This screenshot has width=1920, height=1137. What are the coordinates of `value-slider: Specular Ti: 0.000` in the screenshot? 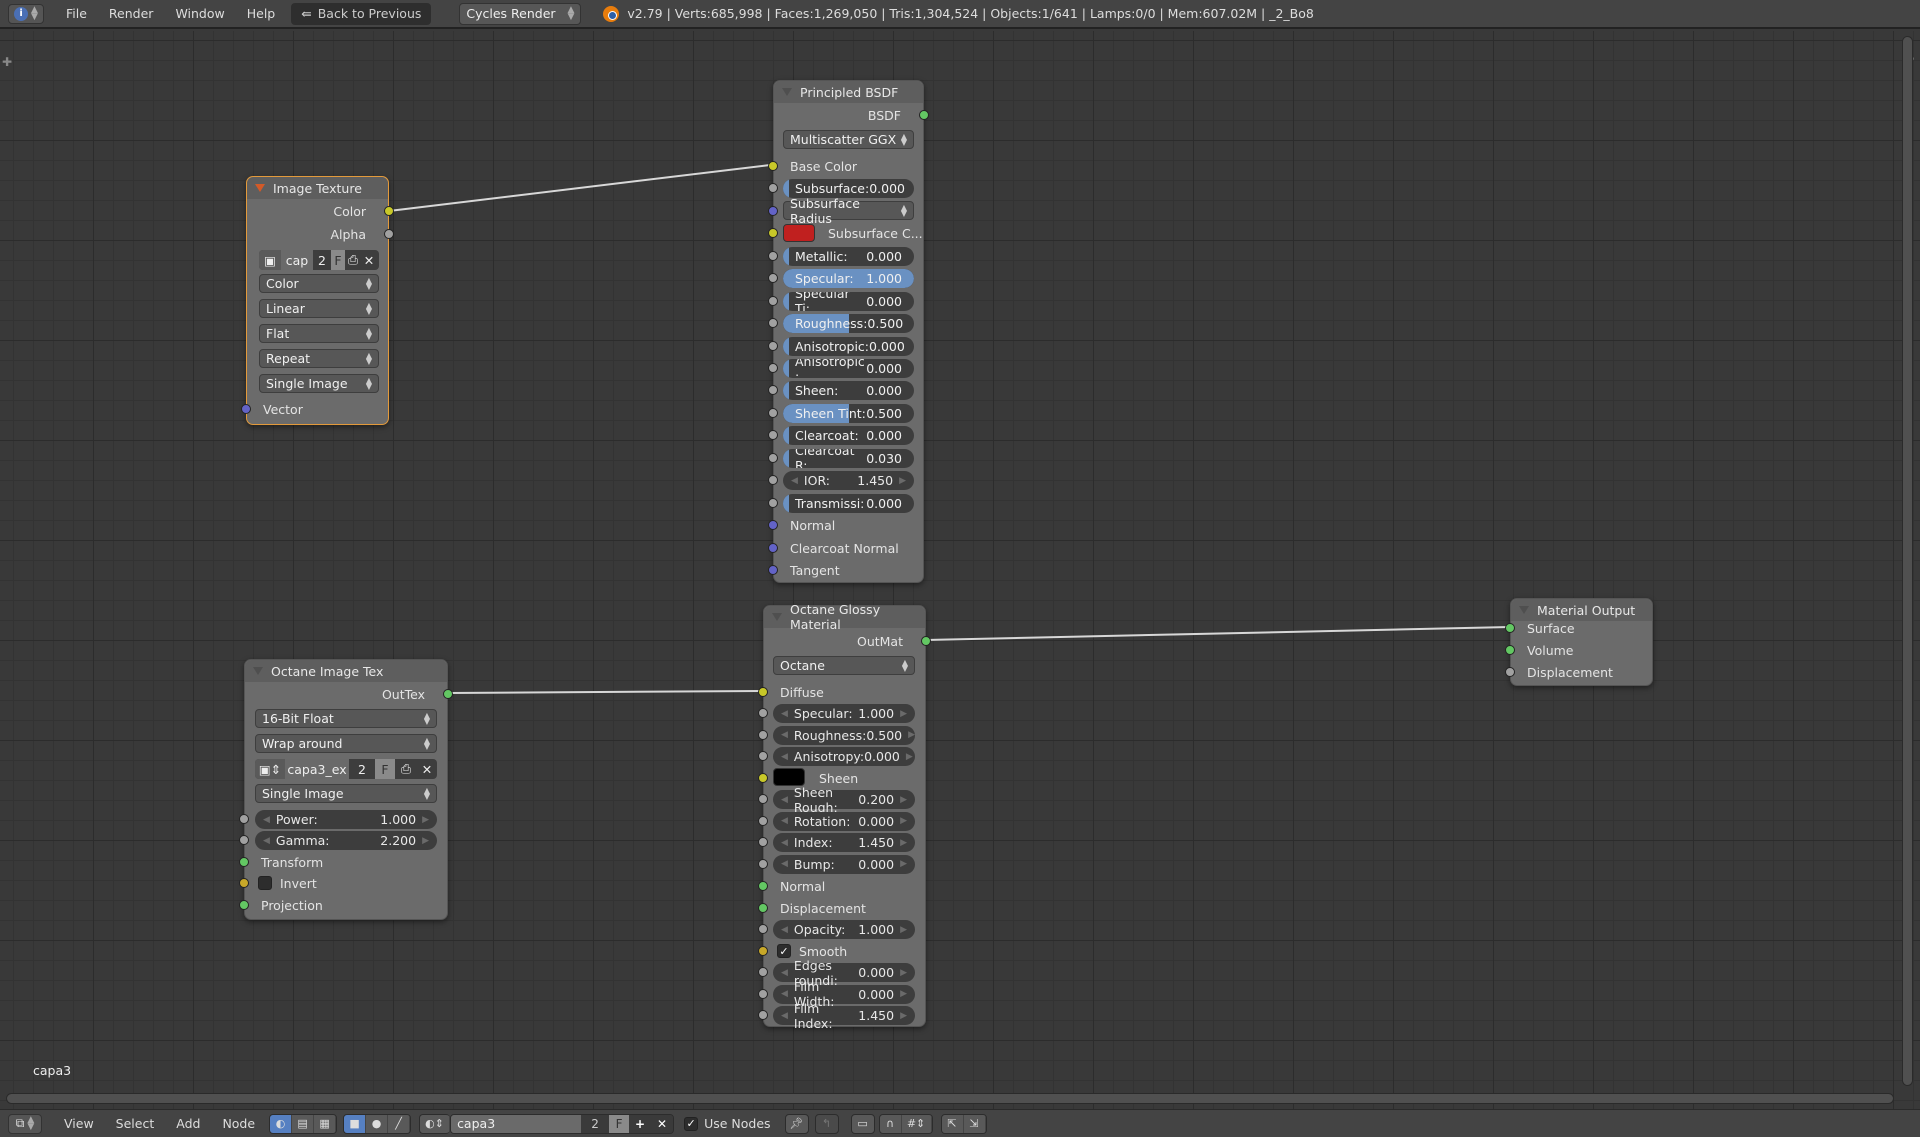 It's located at (848, 301).